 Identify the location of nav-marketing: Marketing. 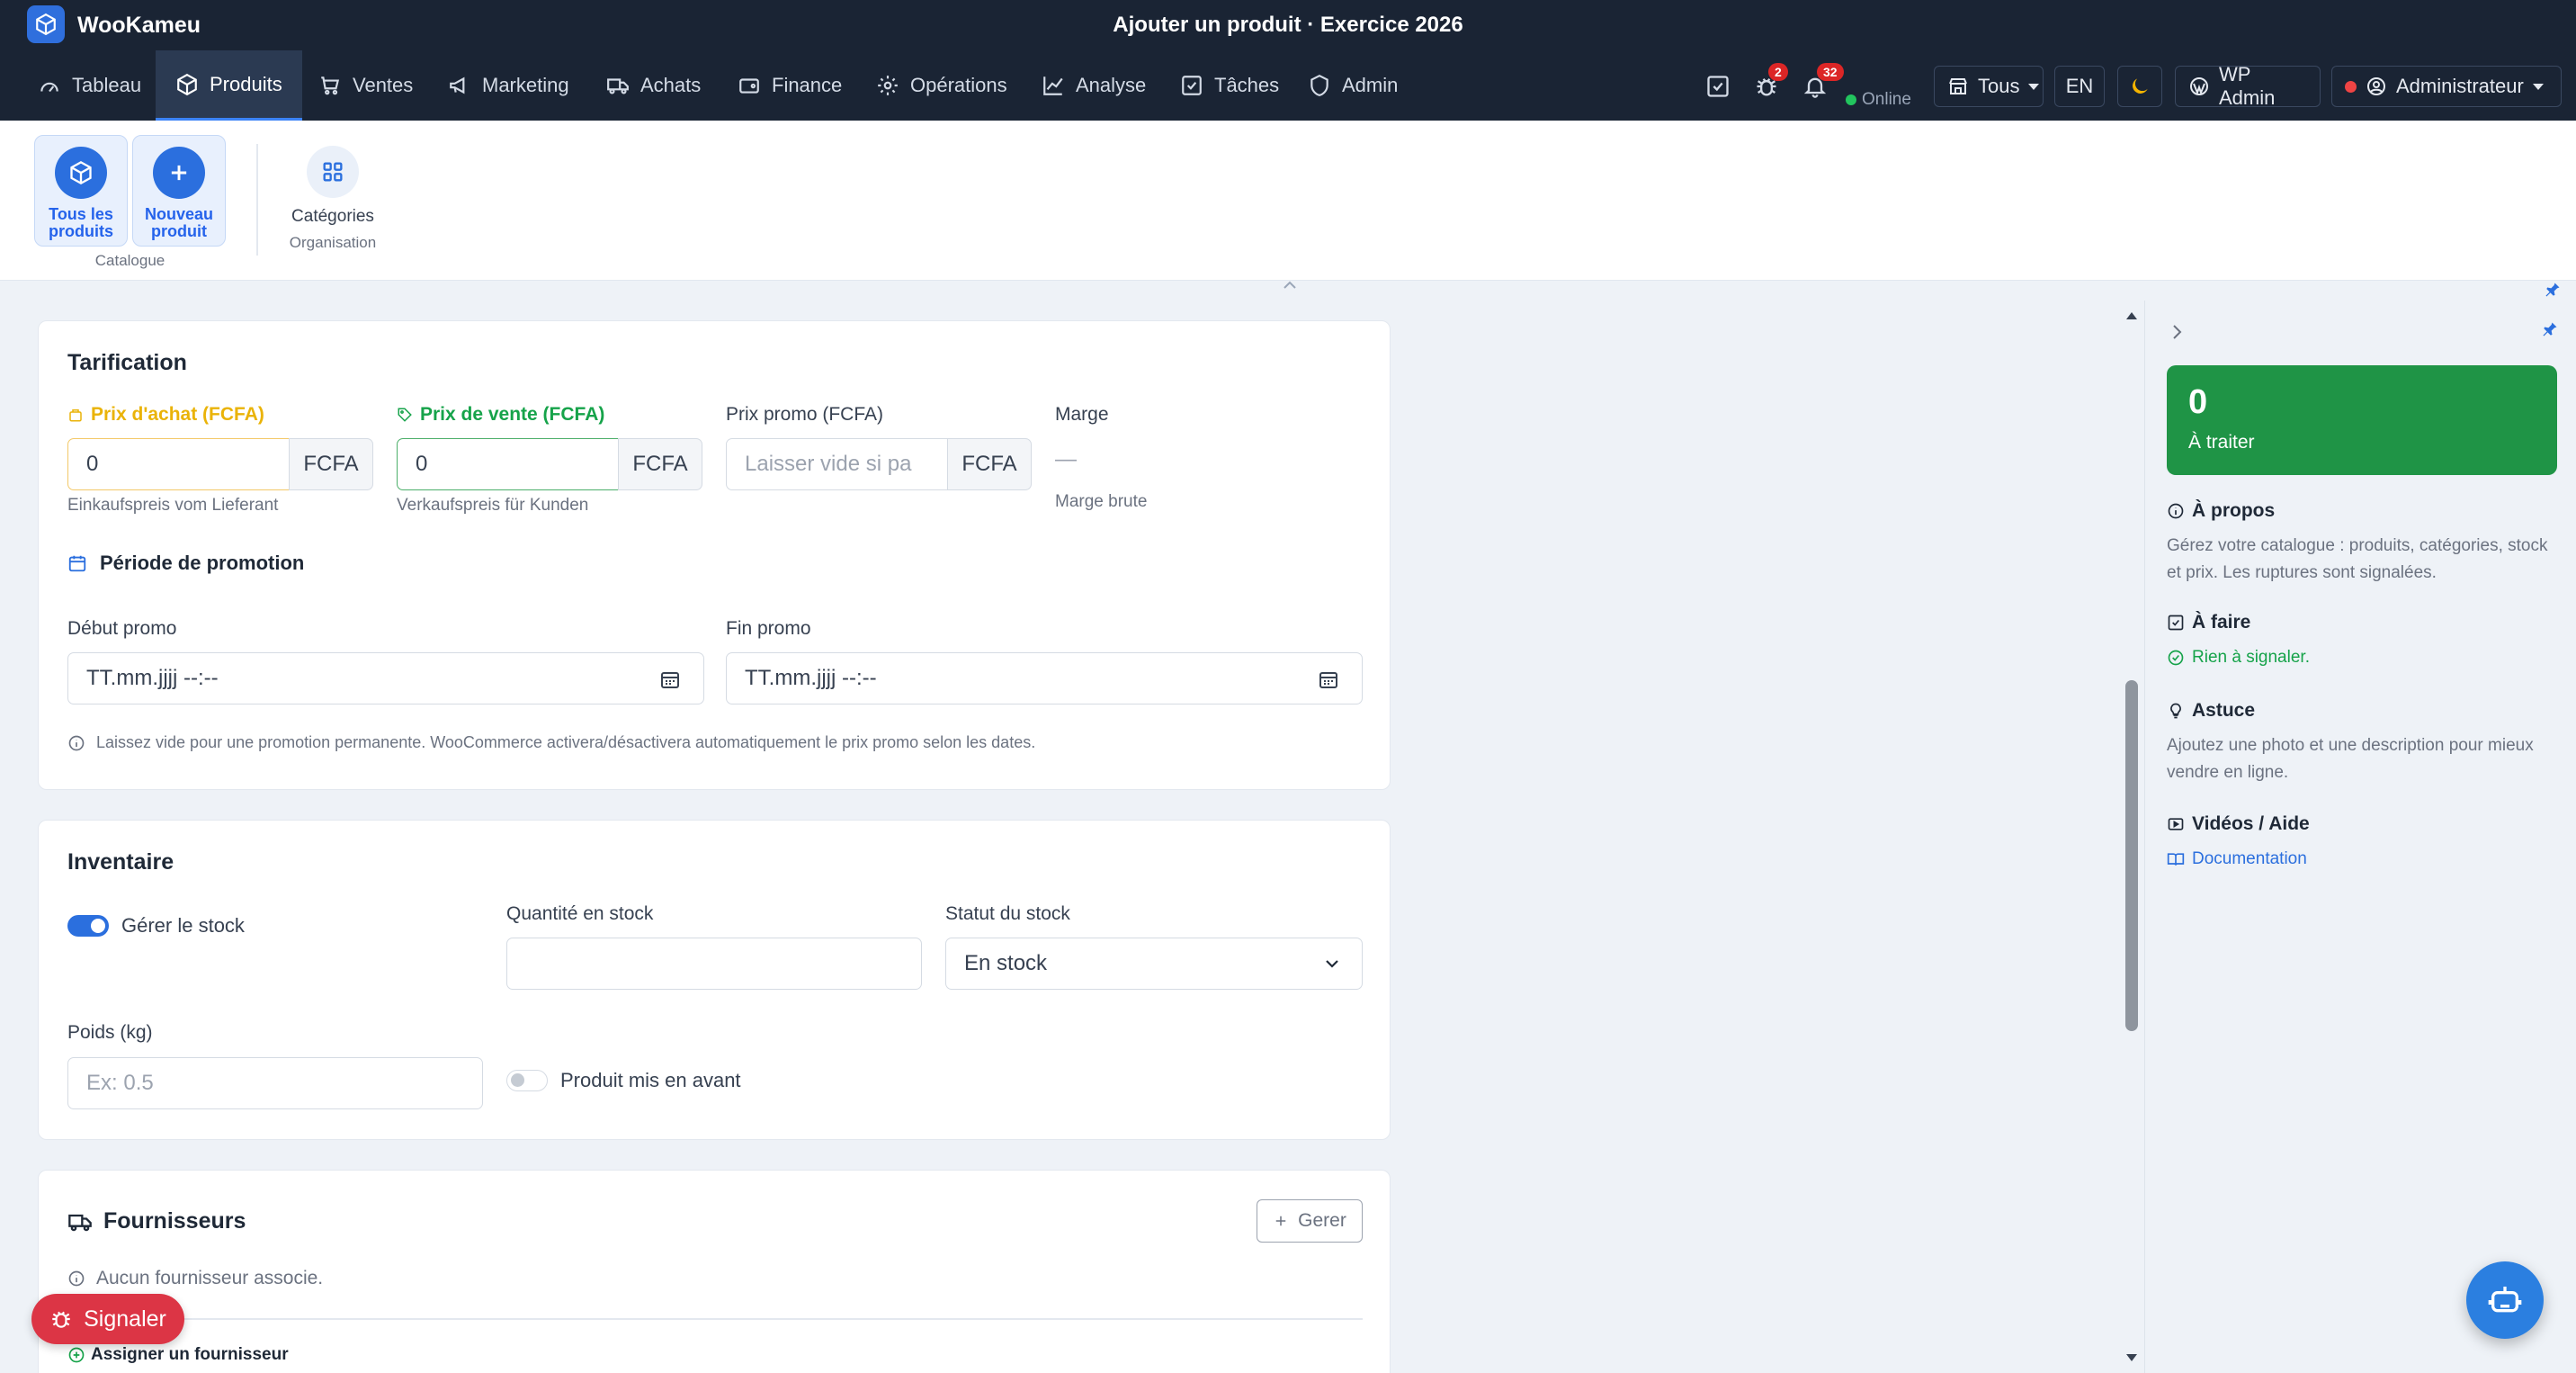
(508, 85).